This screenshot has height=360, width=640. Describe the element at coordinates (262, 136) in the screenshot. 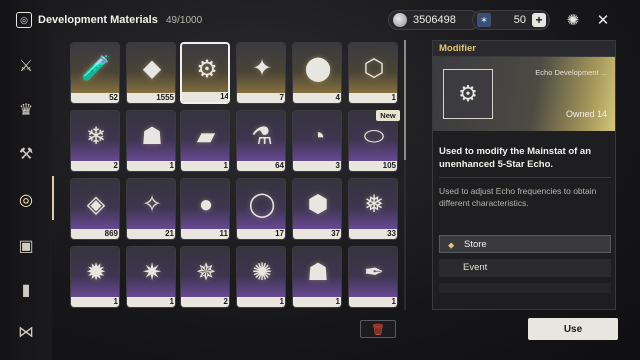

I see `vial-icon: ⚗` at that location.